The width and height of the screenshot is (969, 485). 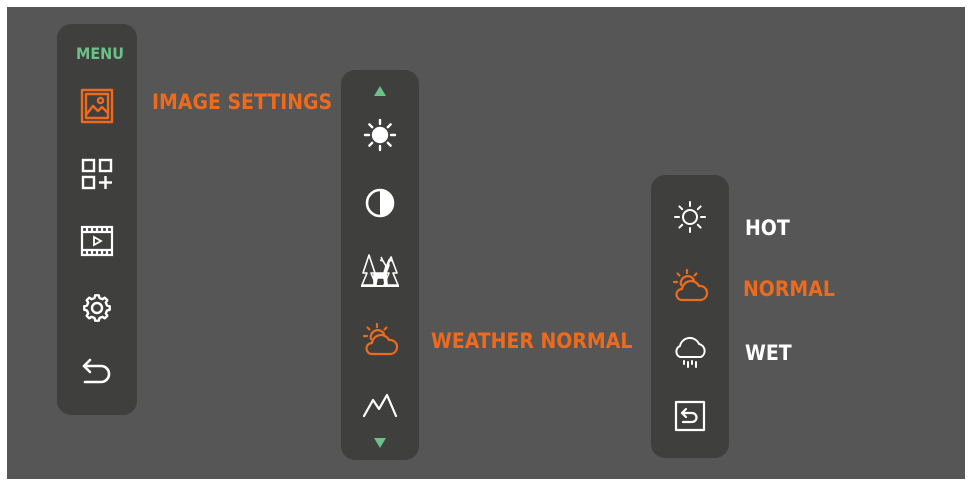 What do you see at coordinates (97, 308) in the screenshot?
I see `gear-icon` at bounding box center [97, 308].